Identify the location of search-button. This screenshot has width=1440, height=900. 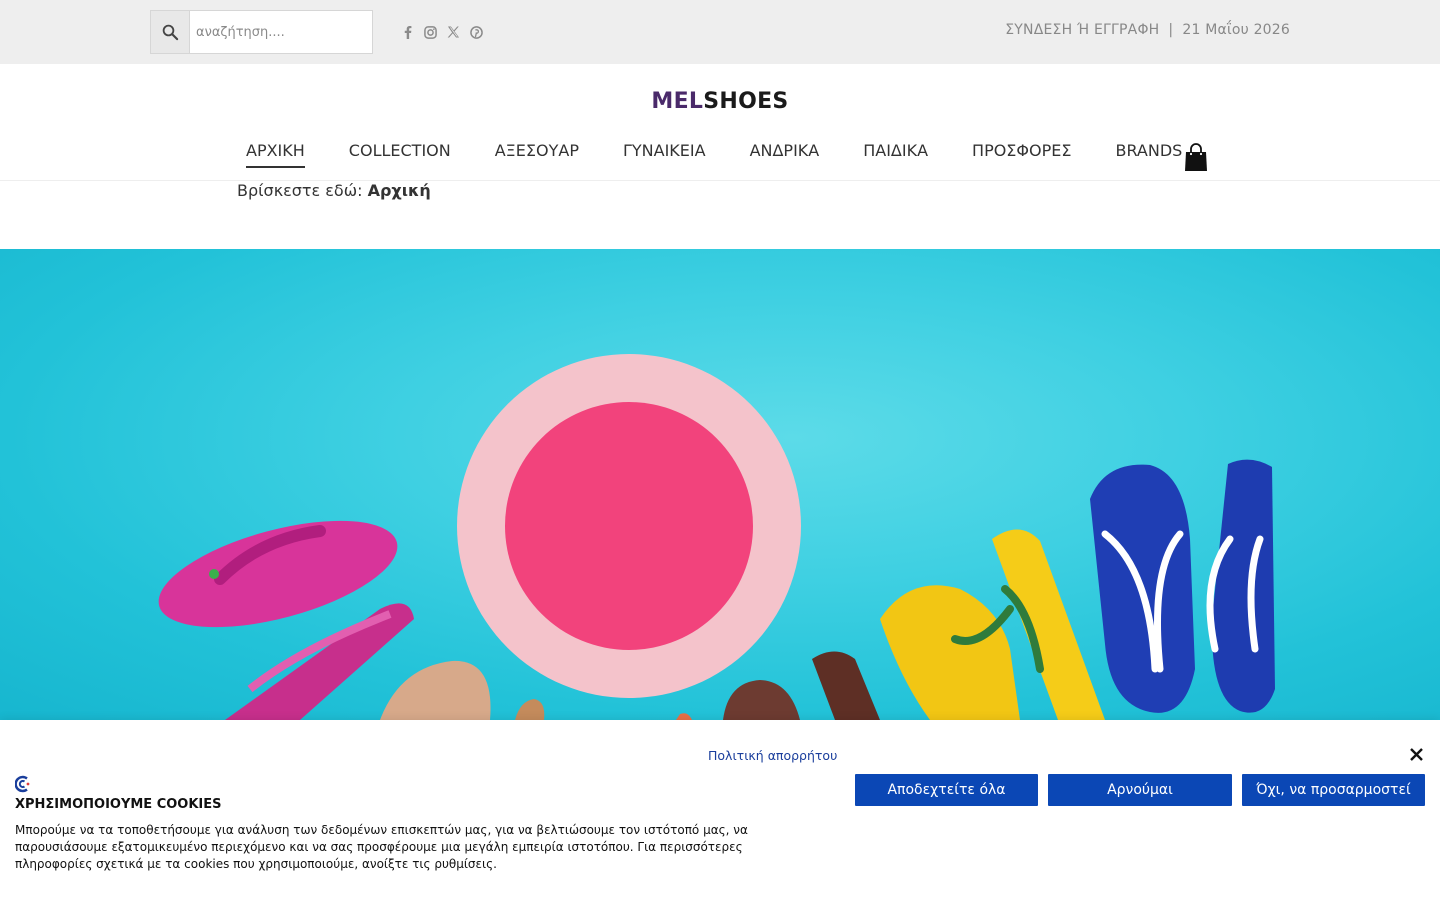
(170, 32).